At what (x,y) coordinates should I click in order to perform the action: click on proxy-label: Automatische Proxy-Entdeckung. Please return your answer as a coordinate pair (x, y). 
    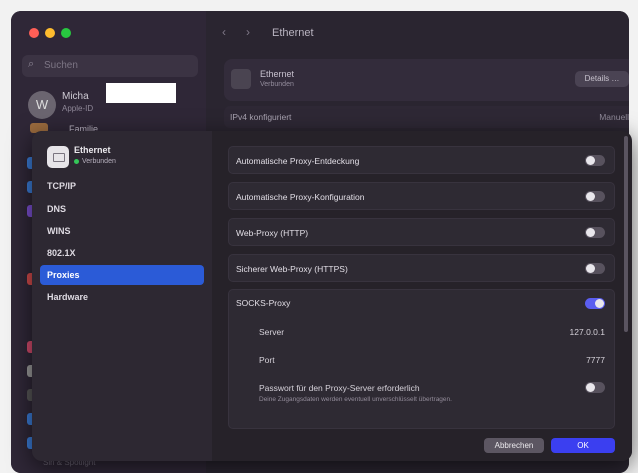
    Looking at the image, I should click on (298, 161).